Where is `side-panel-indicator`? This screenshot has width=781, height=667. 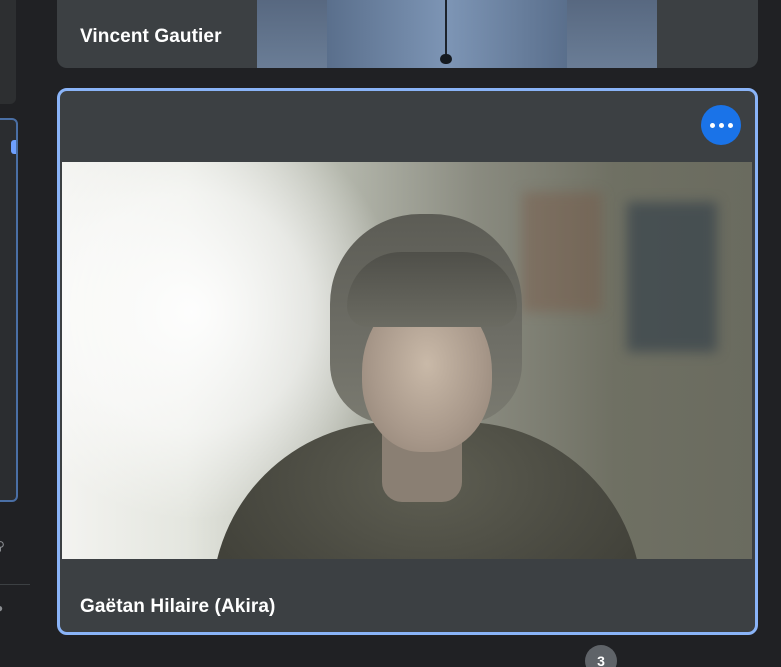 side-panel-indicator is located at coordinates (13, 147).